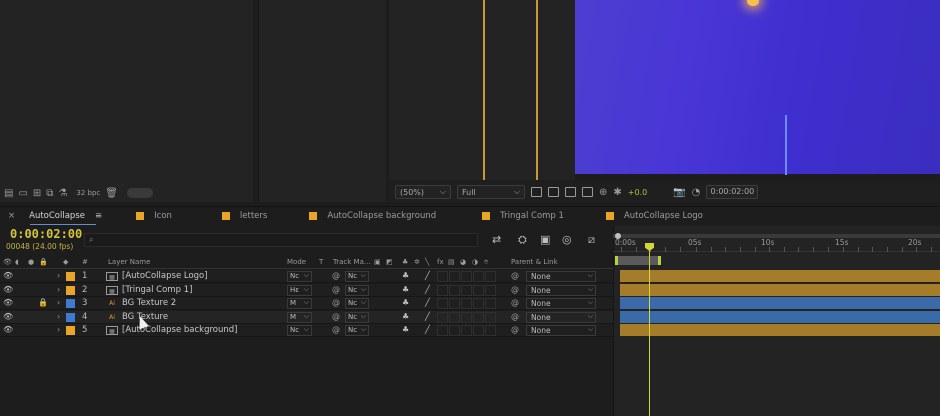  I want to click on comp-mini-flowchart-icon: ⇄, so click(496, 239).